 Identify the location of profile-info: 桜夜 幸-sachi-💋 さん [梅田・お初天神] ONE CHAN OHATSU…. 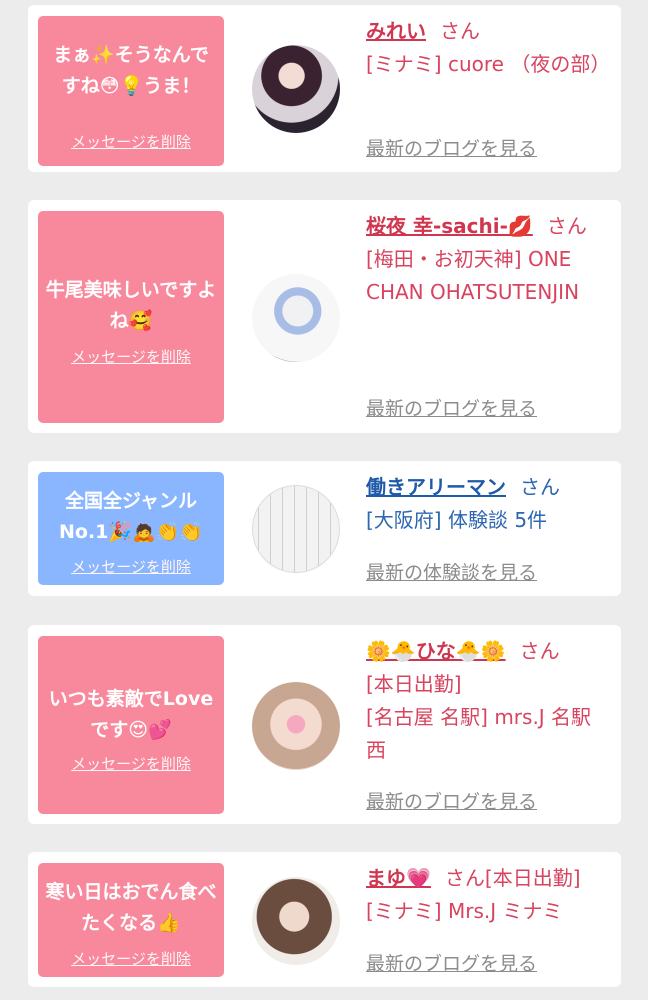
(484, 259).